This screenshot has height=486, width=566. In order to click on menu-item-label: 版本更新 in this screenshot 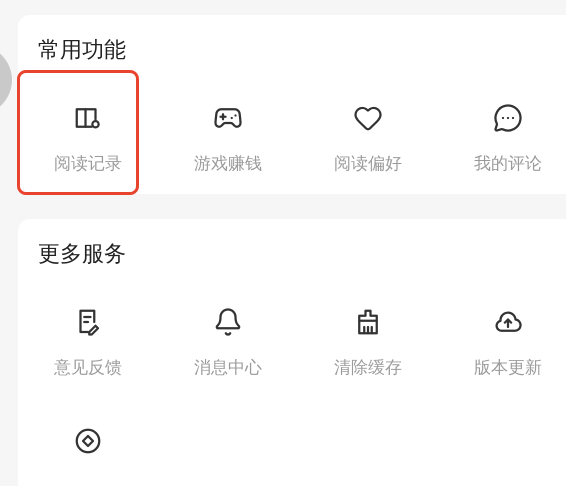, I will do `click(508, 368)`.